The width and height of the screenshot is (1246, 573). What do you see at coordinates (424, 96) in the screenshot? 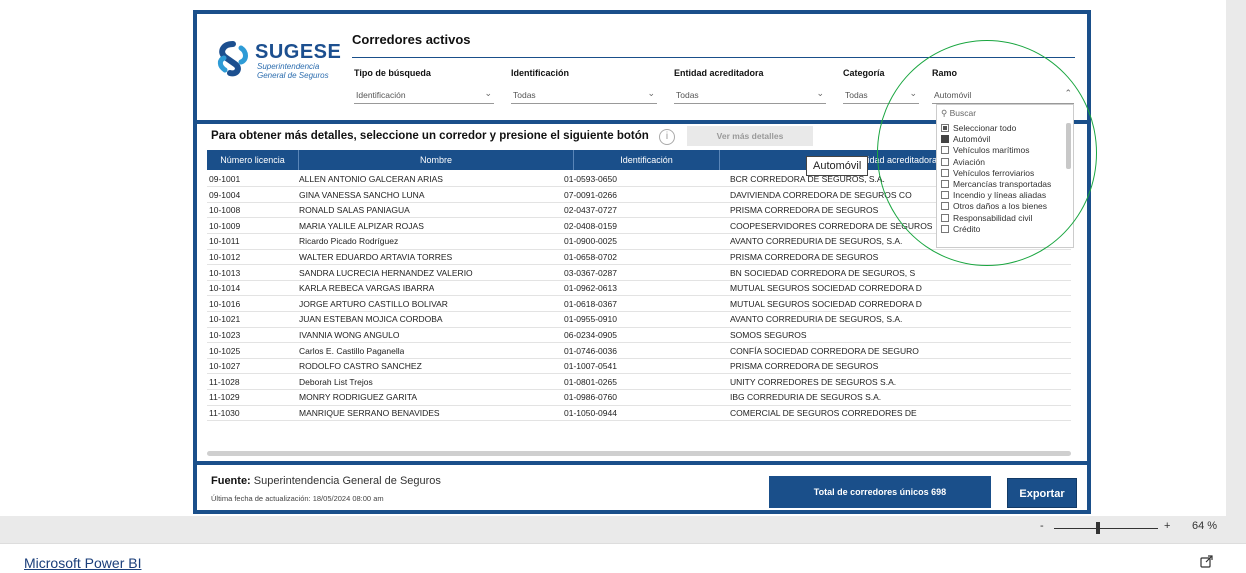
I see `filter-select-tipo: Identificación ⌄` at bounding box center [424, 96].